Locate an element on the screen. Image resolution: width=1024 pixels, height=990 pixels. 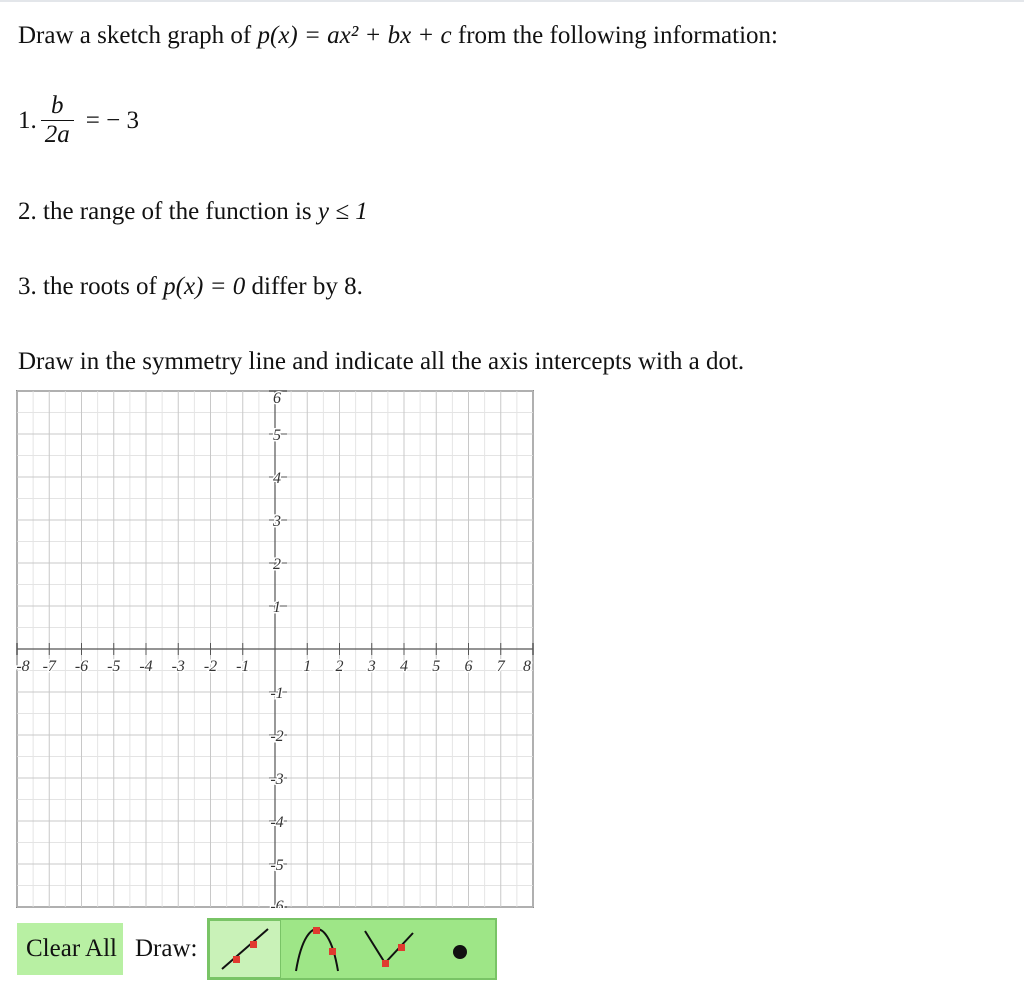
x-tick-label: -5 is located at coordinates (113, 666).